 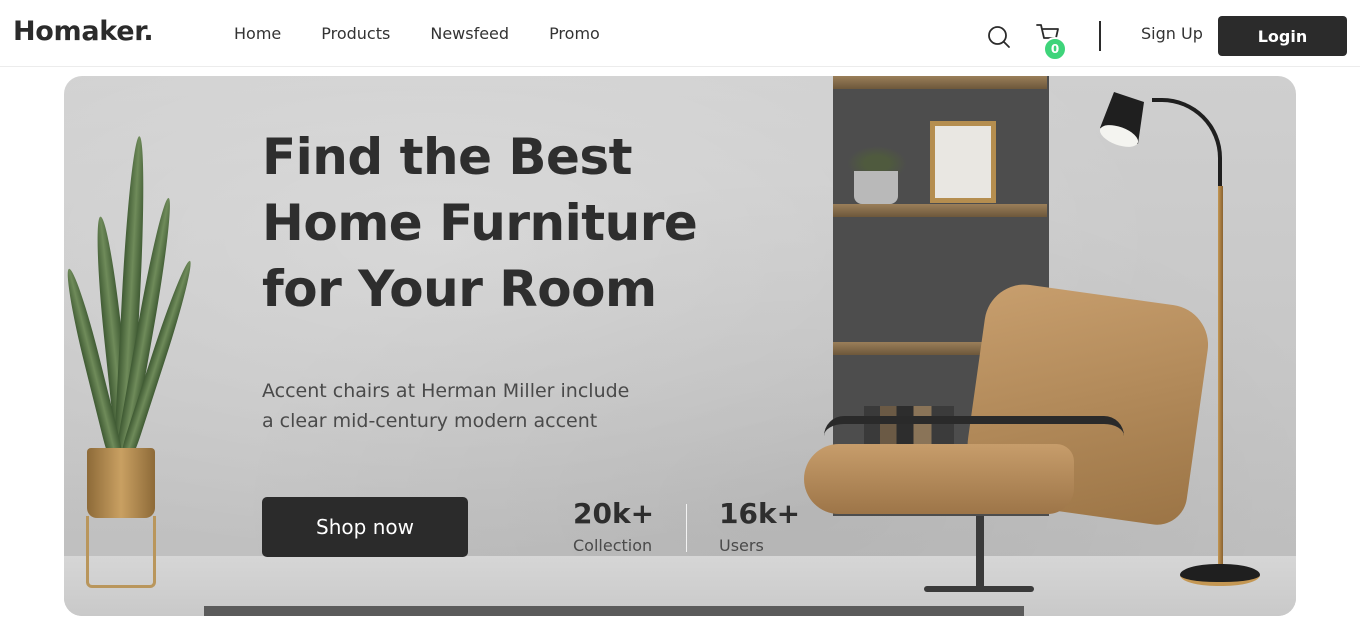 What do you see at coordinates (1055, 49) in the screenshot?
I see `cart-count-badge: 0` at bounding box center [1055, 49].